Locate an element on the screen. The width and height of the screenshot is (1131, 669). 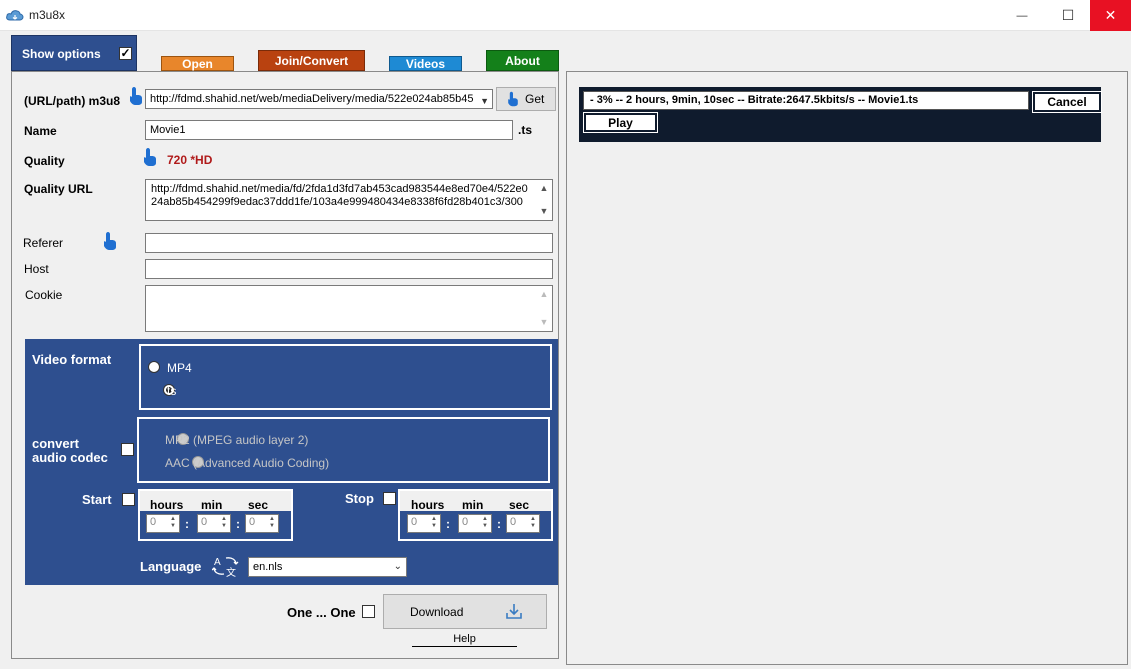
cookie-label: Cookie is located at coordinates (44, 295).